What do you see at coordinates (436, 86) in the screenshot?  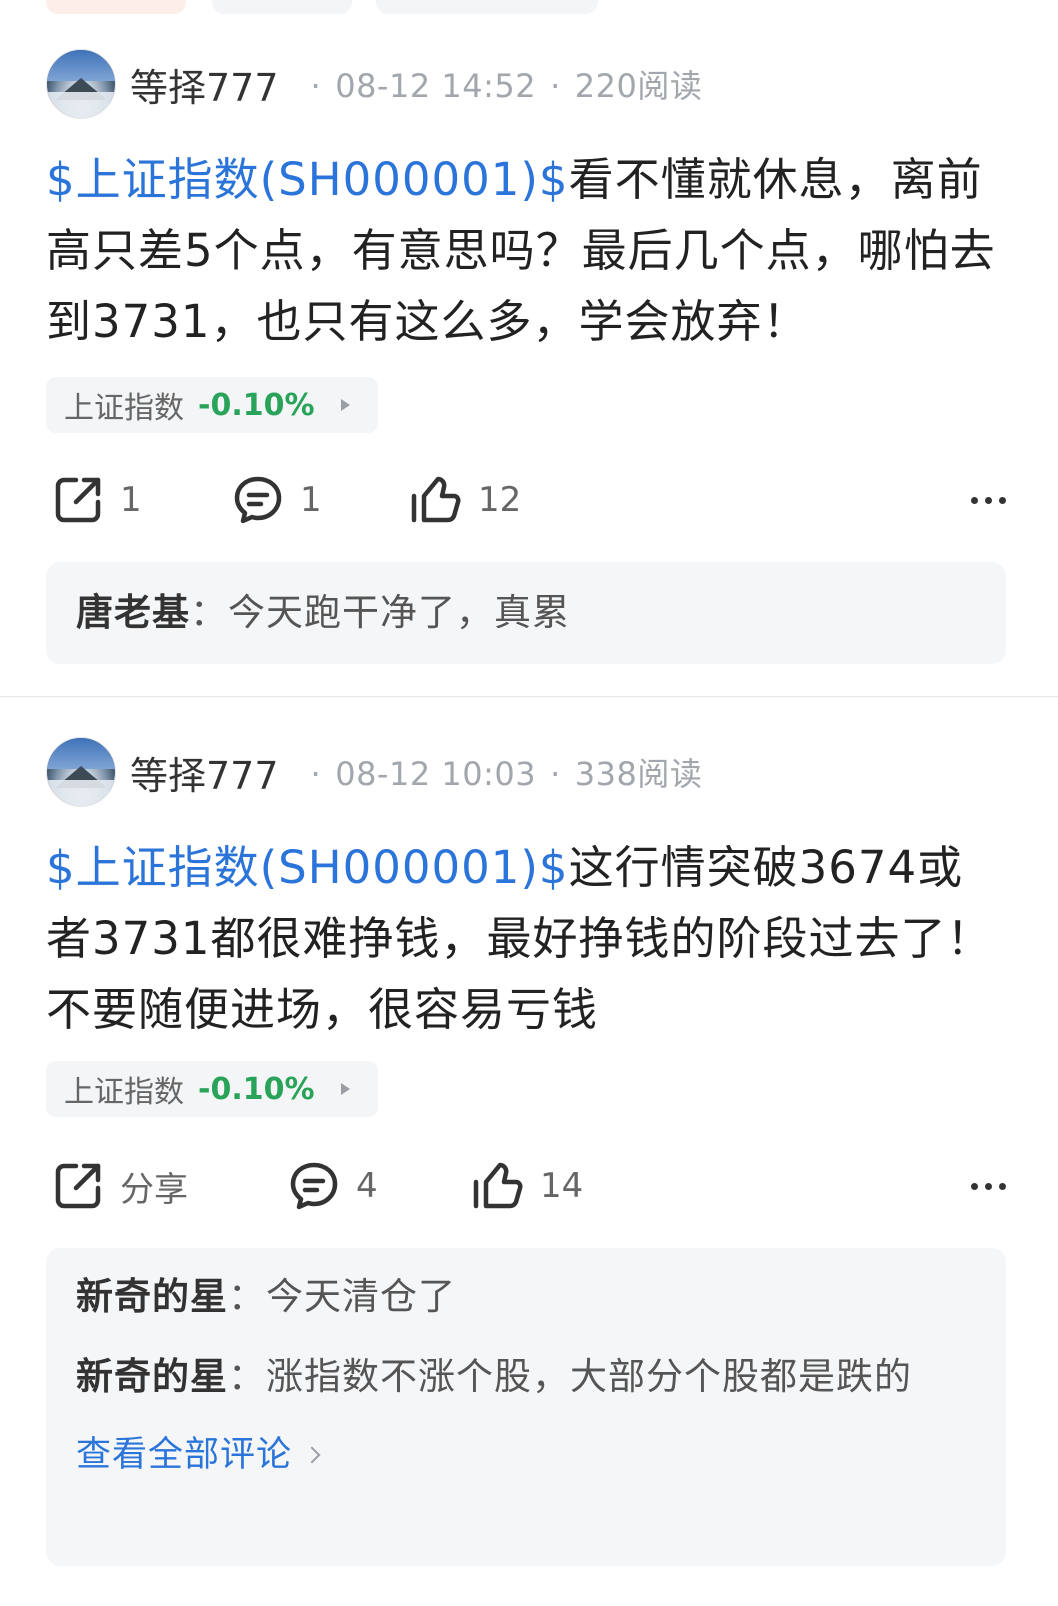 I see `post-datetime: 08-12 14:52` at bounding box center [436, 86].